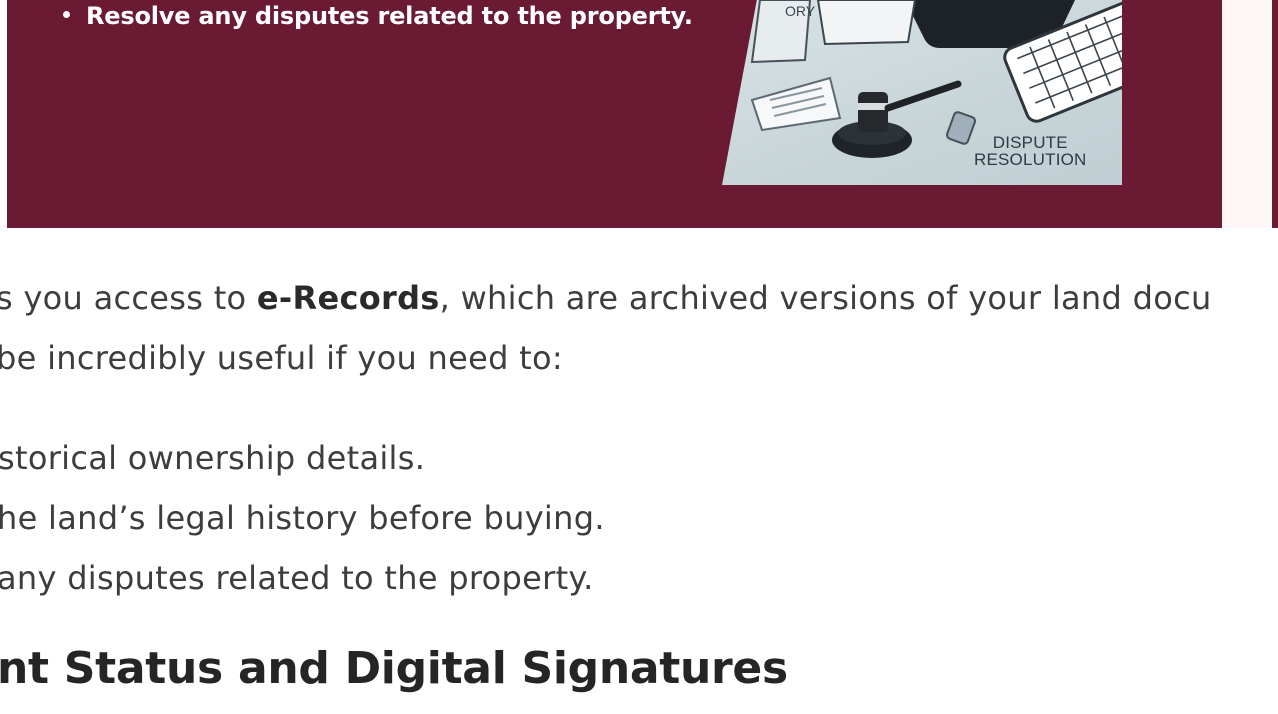  Describe the element at coordinates (281, 358) in the screenshot. I see `paragraph-line-2: be incredibly useful if you need to:` at that location.